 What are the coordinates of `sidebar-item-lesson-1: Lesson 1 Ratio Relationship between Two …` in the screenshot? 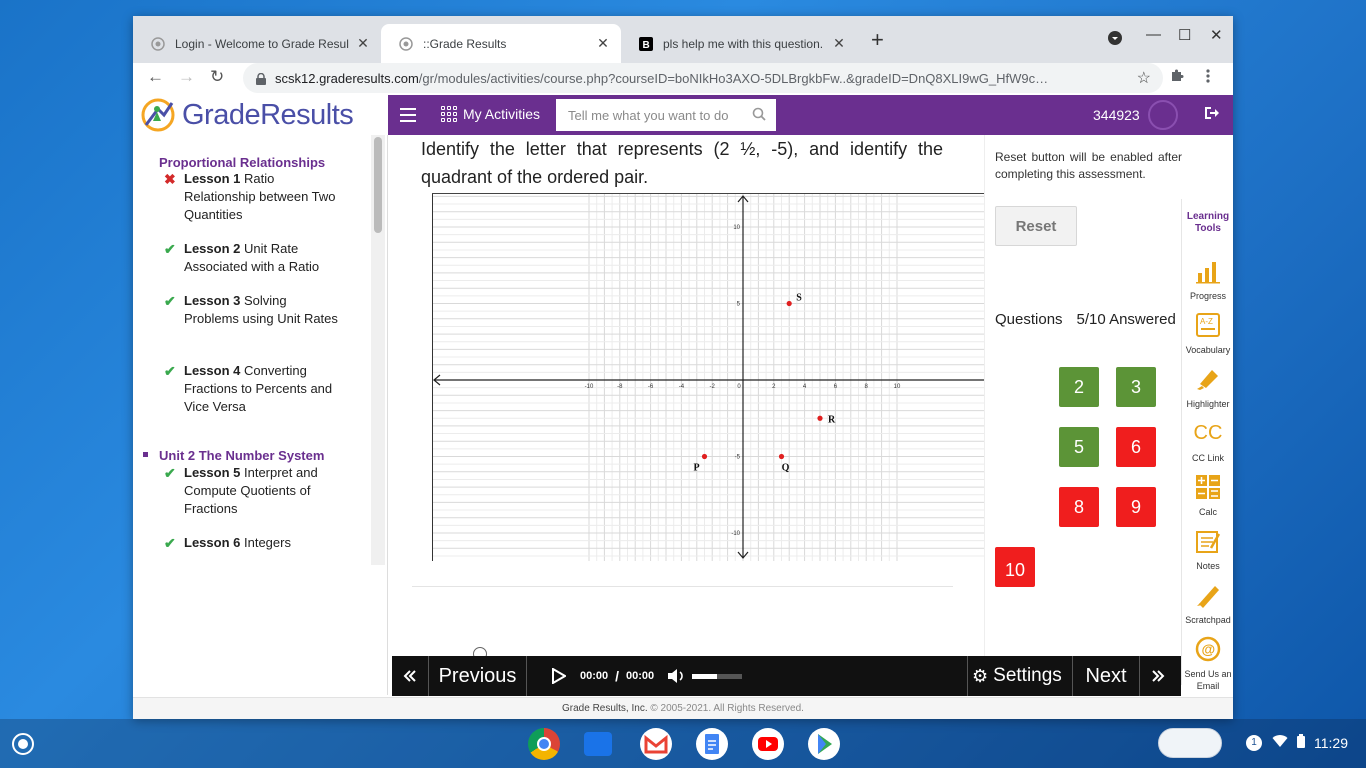 It's located at (264, 197).